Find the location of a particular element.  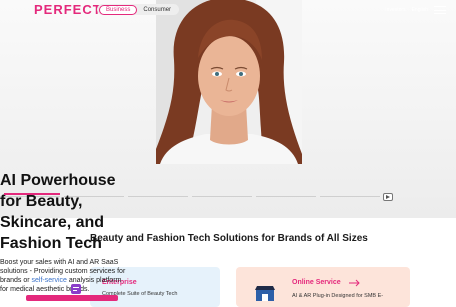

headline-line-1: AI Powerhouse is located at coordinates (58, 180).